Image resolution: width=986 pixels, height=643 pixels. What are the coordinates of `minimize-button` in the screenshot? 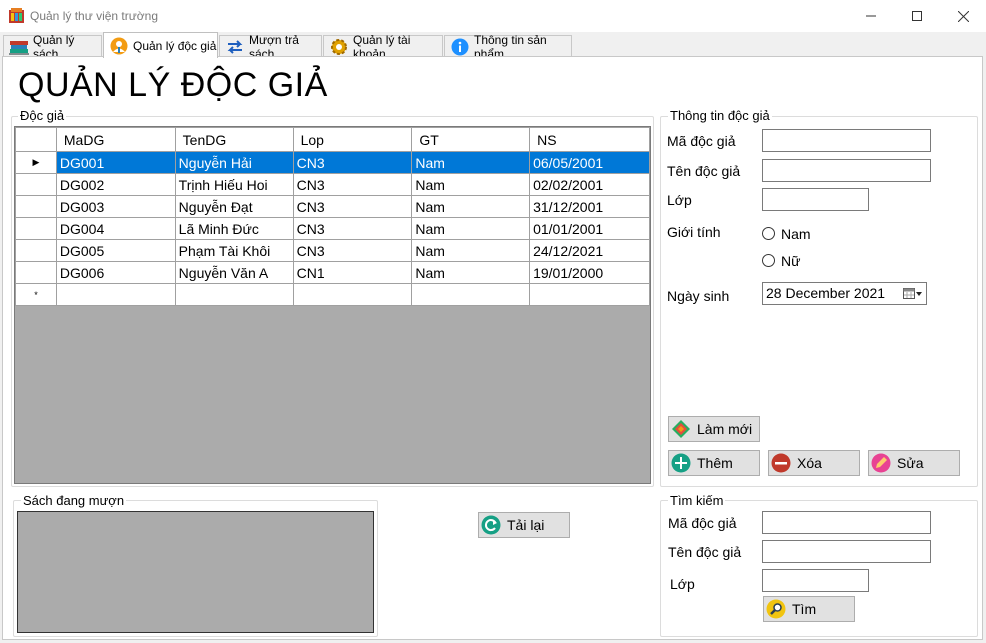 It's located at (871, 16).